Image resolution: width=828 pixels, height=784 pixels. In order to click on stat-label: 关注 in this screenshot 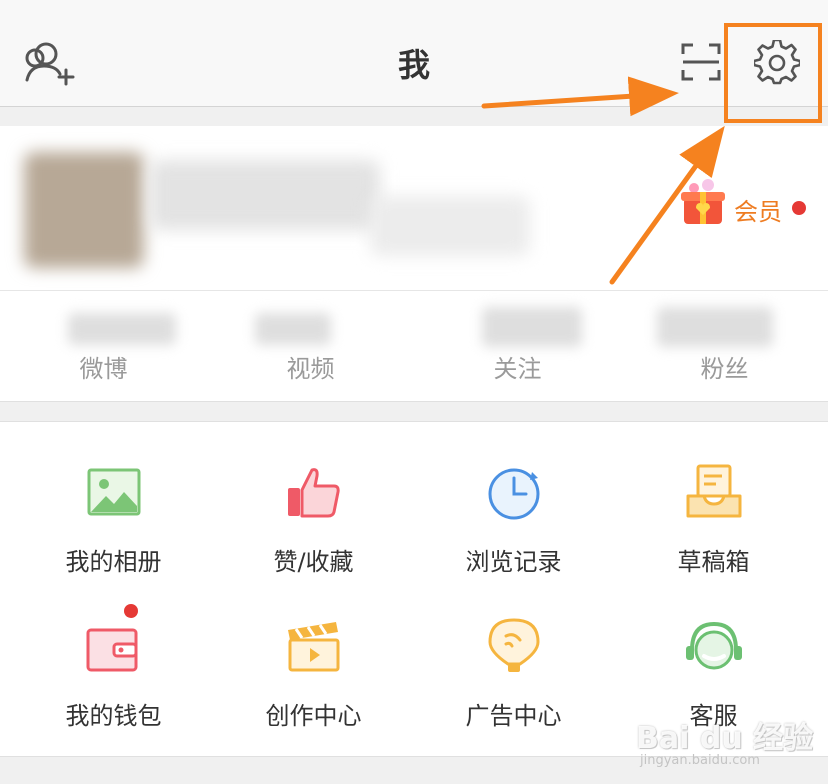, I will do `click(517, 369)`.